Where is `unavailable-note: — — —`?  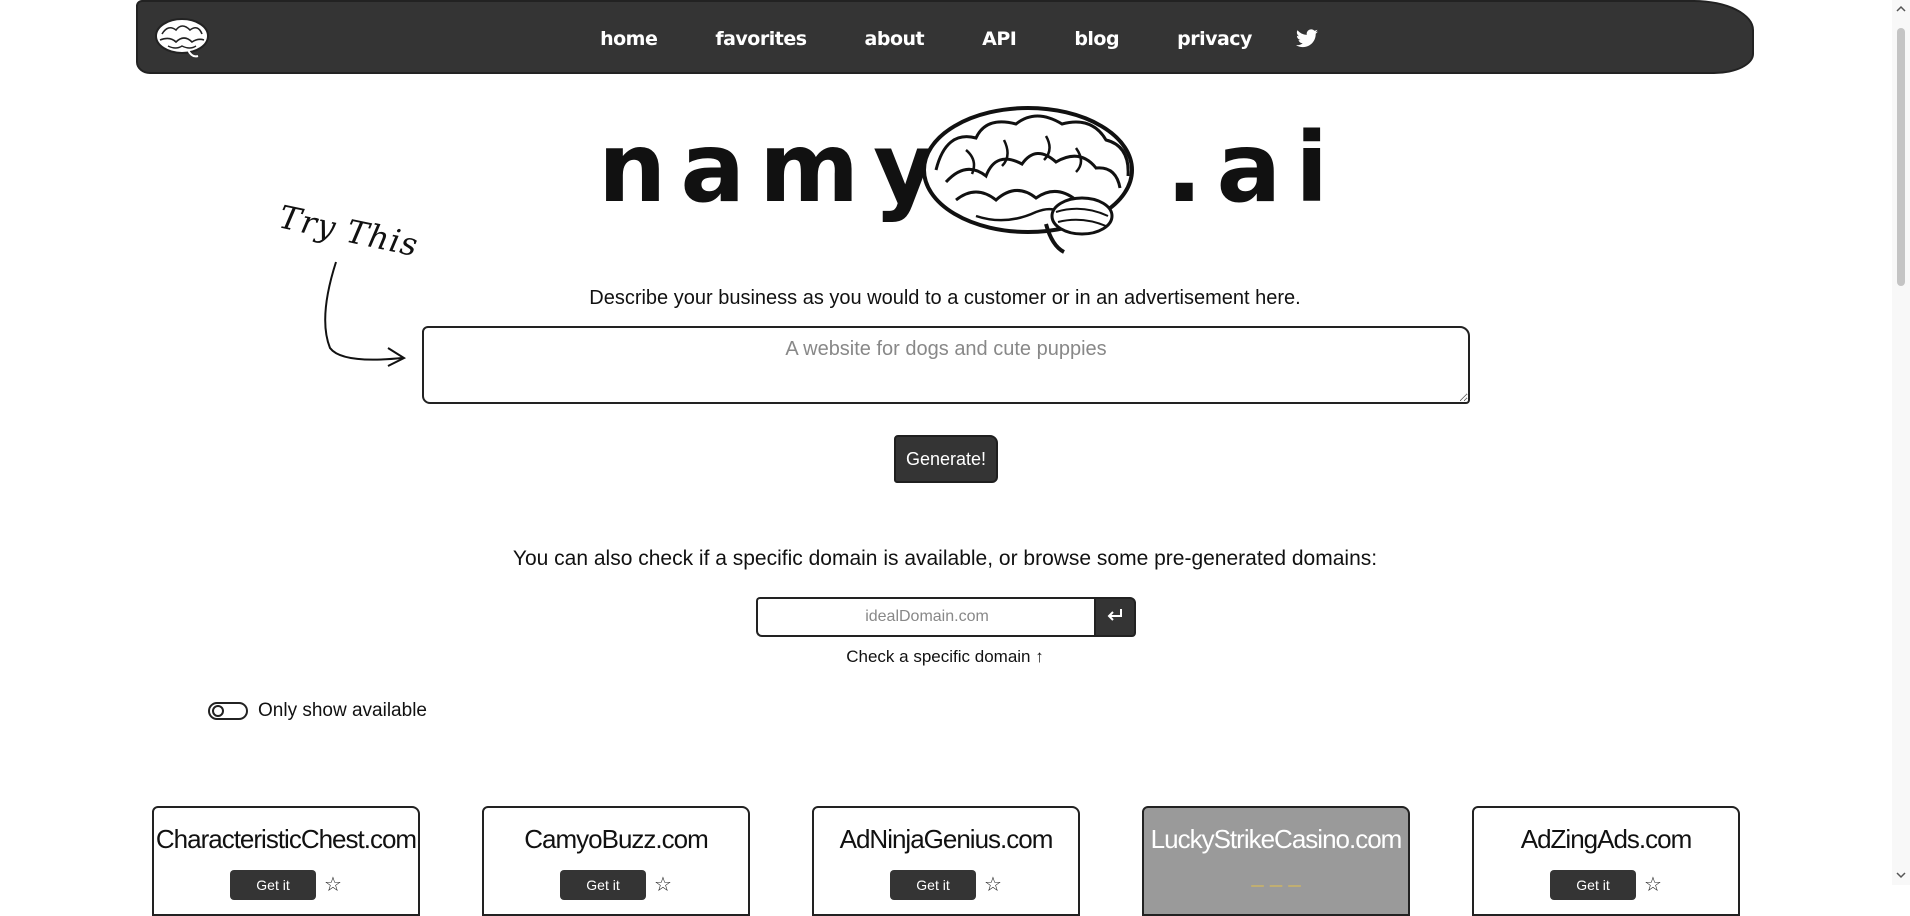
unavailable-note: — — — is located at coordinates (1276, 886).